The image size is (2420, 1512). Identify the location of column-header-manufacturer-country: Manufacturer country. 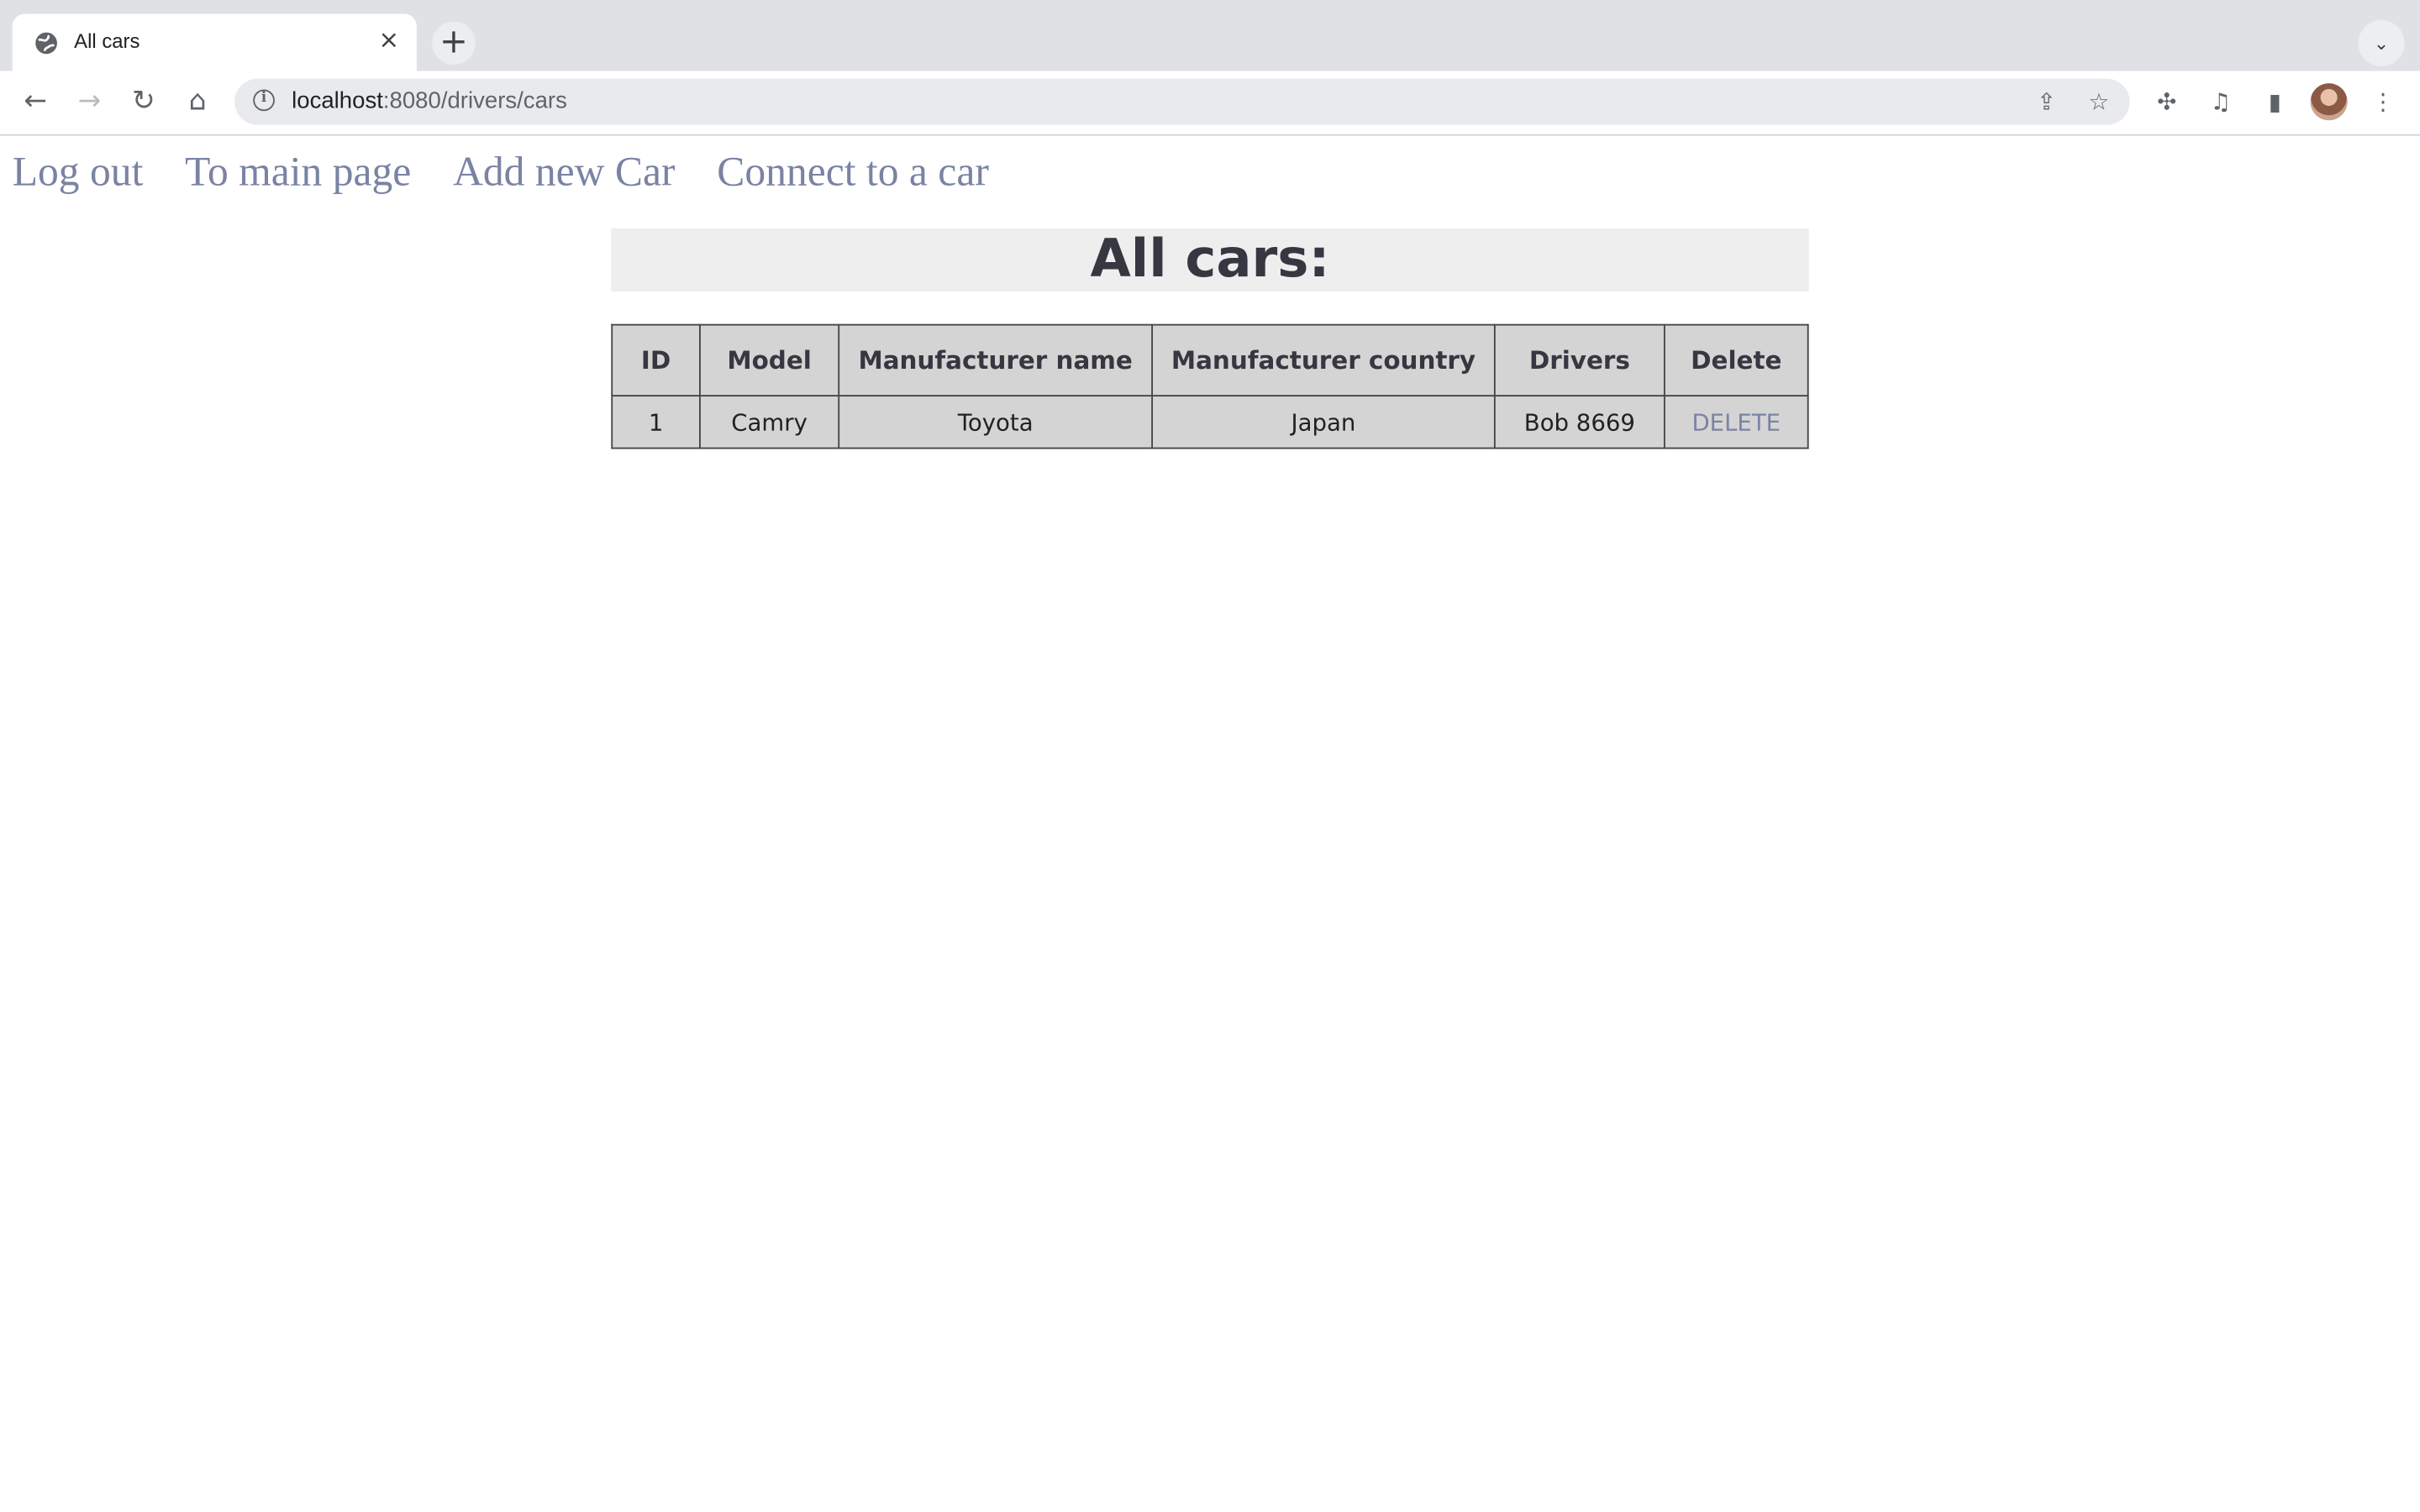
(1323, 360).